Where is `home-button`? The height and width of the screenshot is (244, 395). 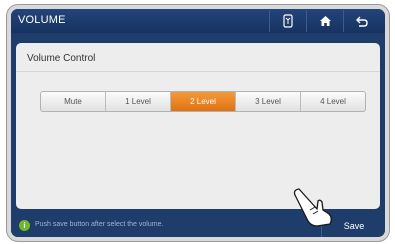
home-button is located at coordinates (324, 21).